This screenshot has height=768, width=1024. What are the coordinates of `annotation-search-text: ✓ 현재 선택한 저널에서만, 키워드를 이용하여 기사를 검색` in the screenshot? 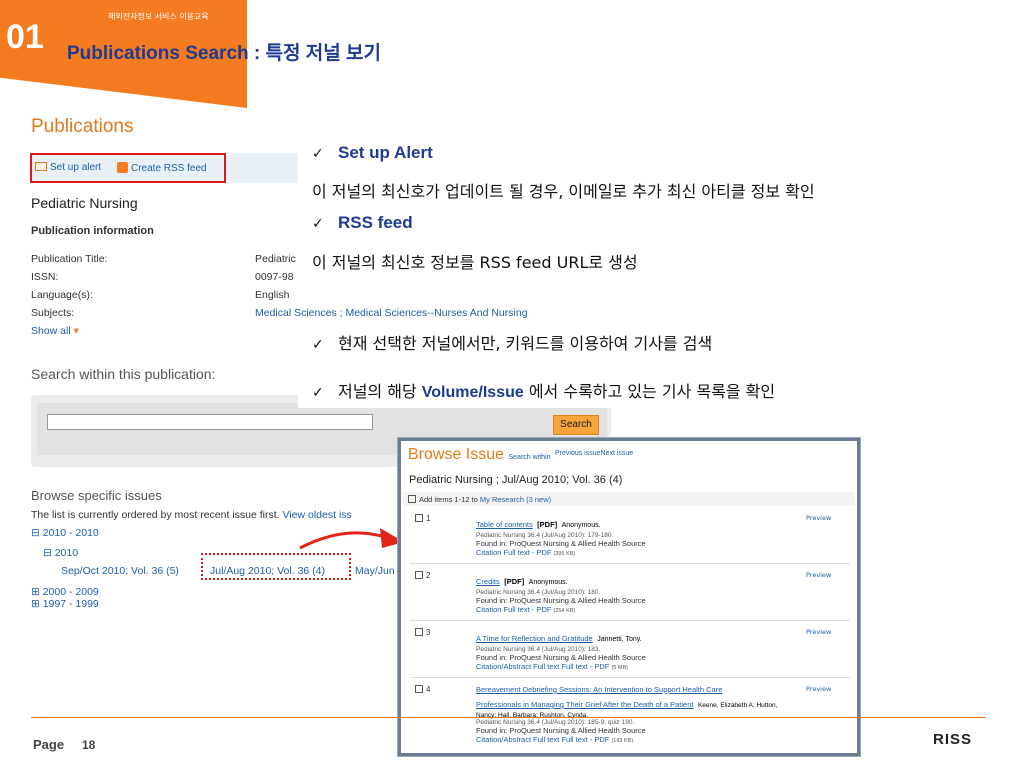 It's located at (512, 343).